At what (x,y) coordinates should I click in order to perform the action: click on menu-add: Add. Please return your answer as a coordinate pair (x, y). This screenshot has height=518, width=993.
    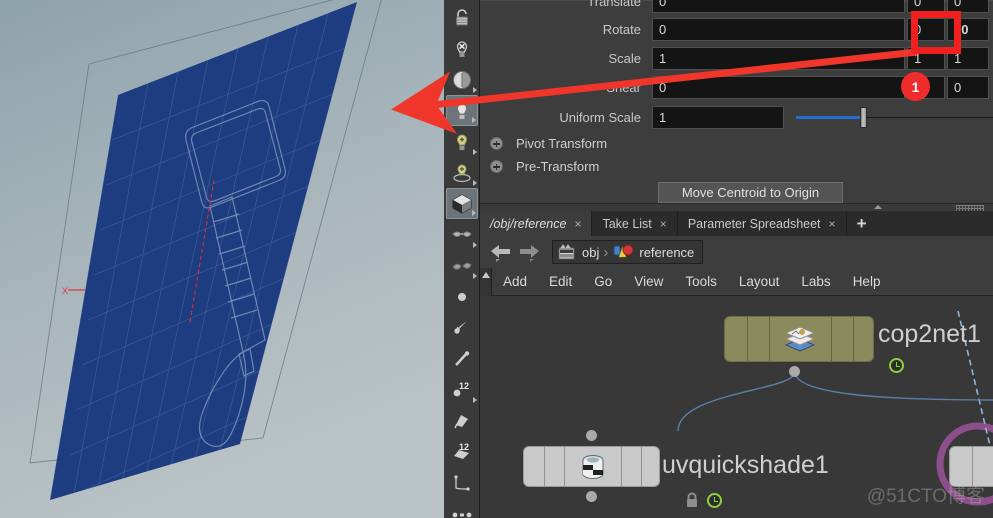
    Looking at the image, I should click on (515, 281).